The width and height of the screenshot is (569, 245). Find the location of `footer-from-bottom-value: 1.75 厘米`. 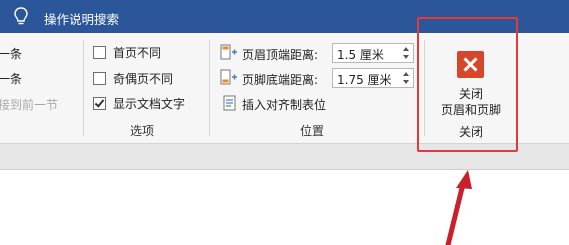

footer-from-bottom-value: 1.75 厘米 is located at coordinates (364, 80).